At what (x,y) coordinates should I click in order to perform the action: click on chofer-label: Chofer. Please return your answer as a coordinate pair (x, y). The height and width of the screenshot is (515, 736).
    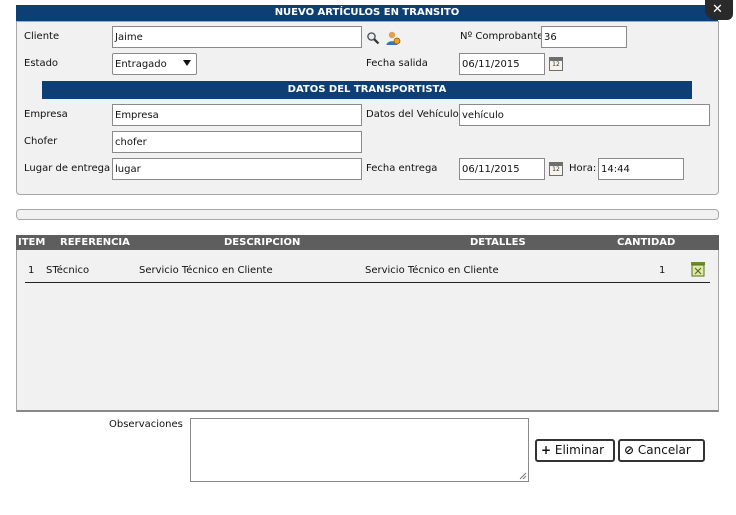
    Looking at the image, I should click on (41, 141).